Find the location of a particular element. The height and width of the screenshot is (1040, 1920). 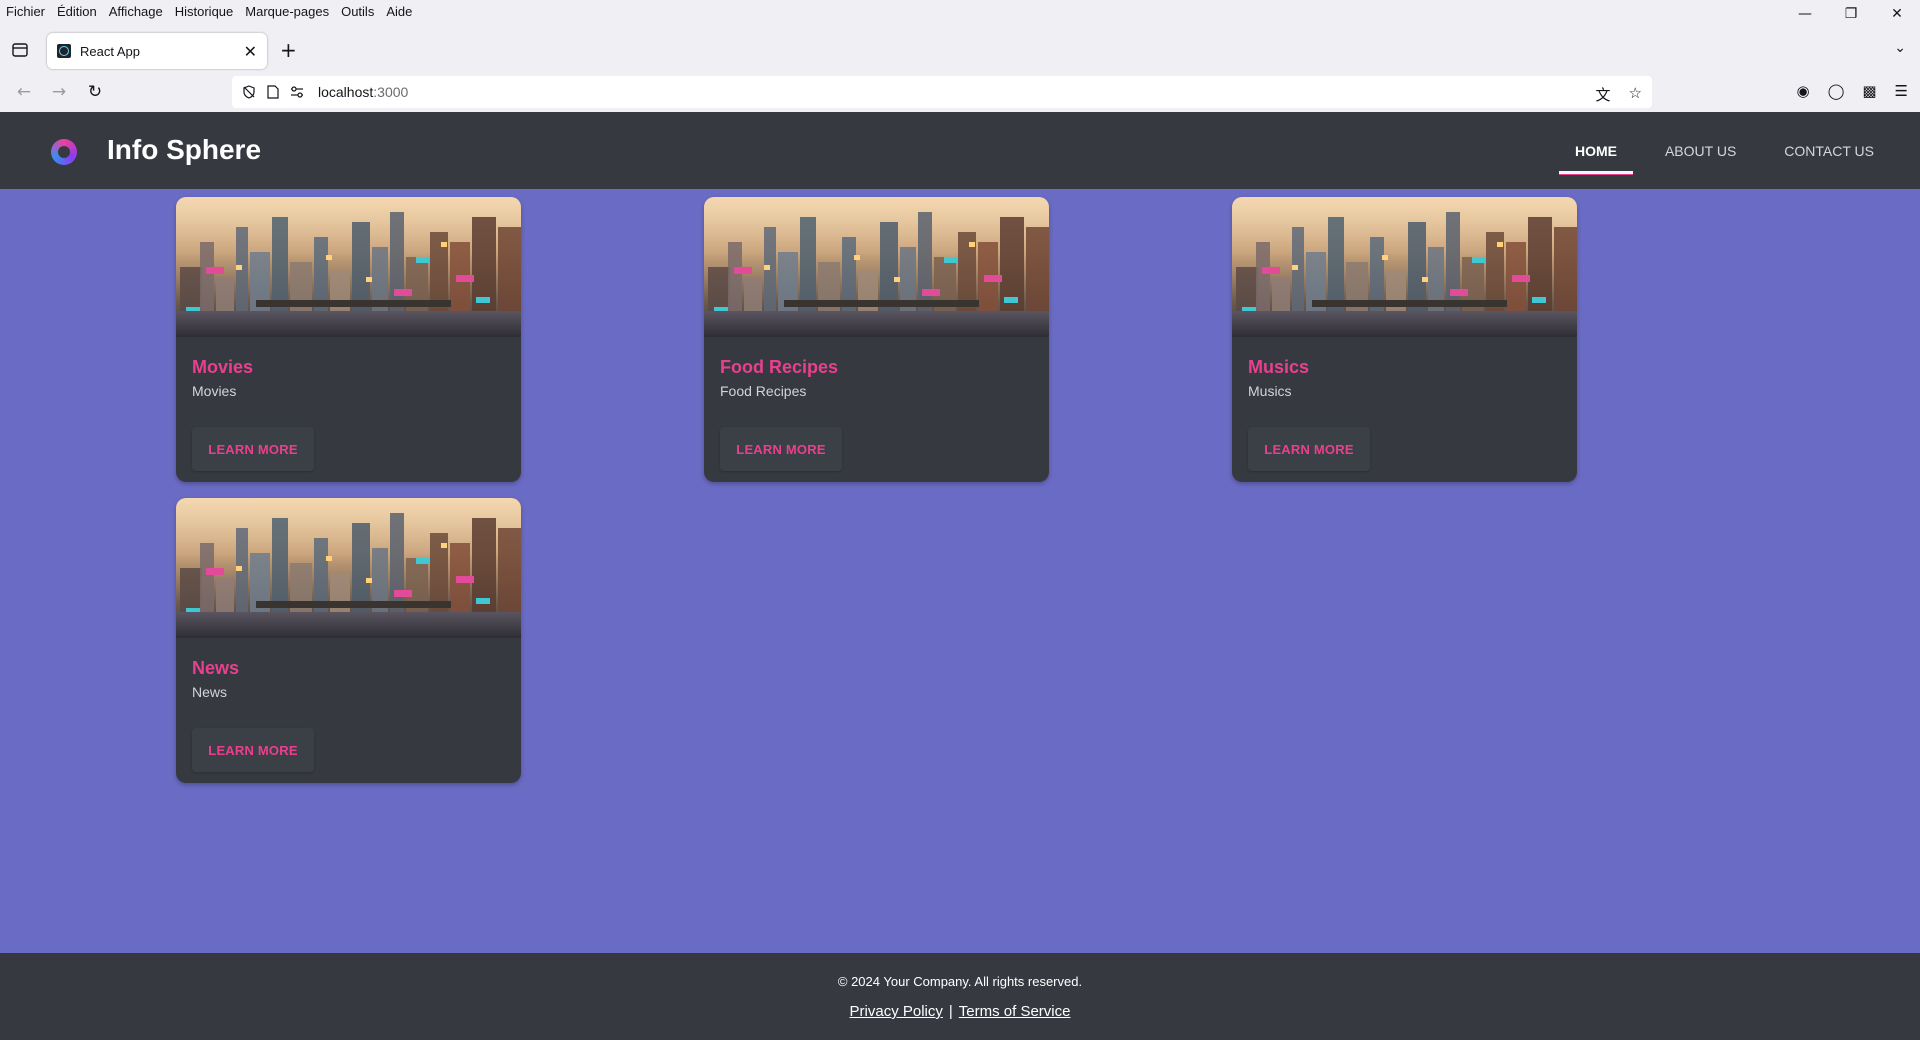

menu-outils: Outils is located at coordinates (357, 11).